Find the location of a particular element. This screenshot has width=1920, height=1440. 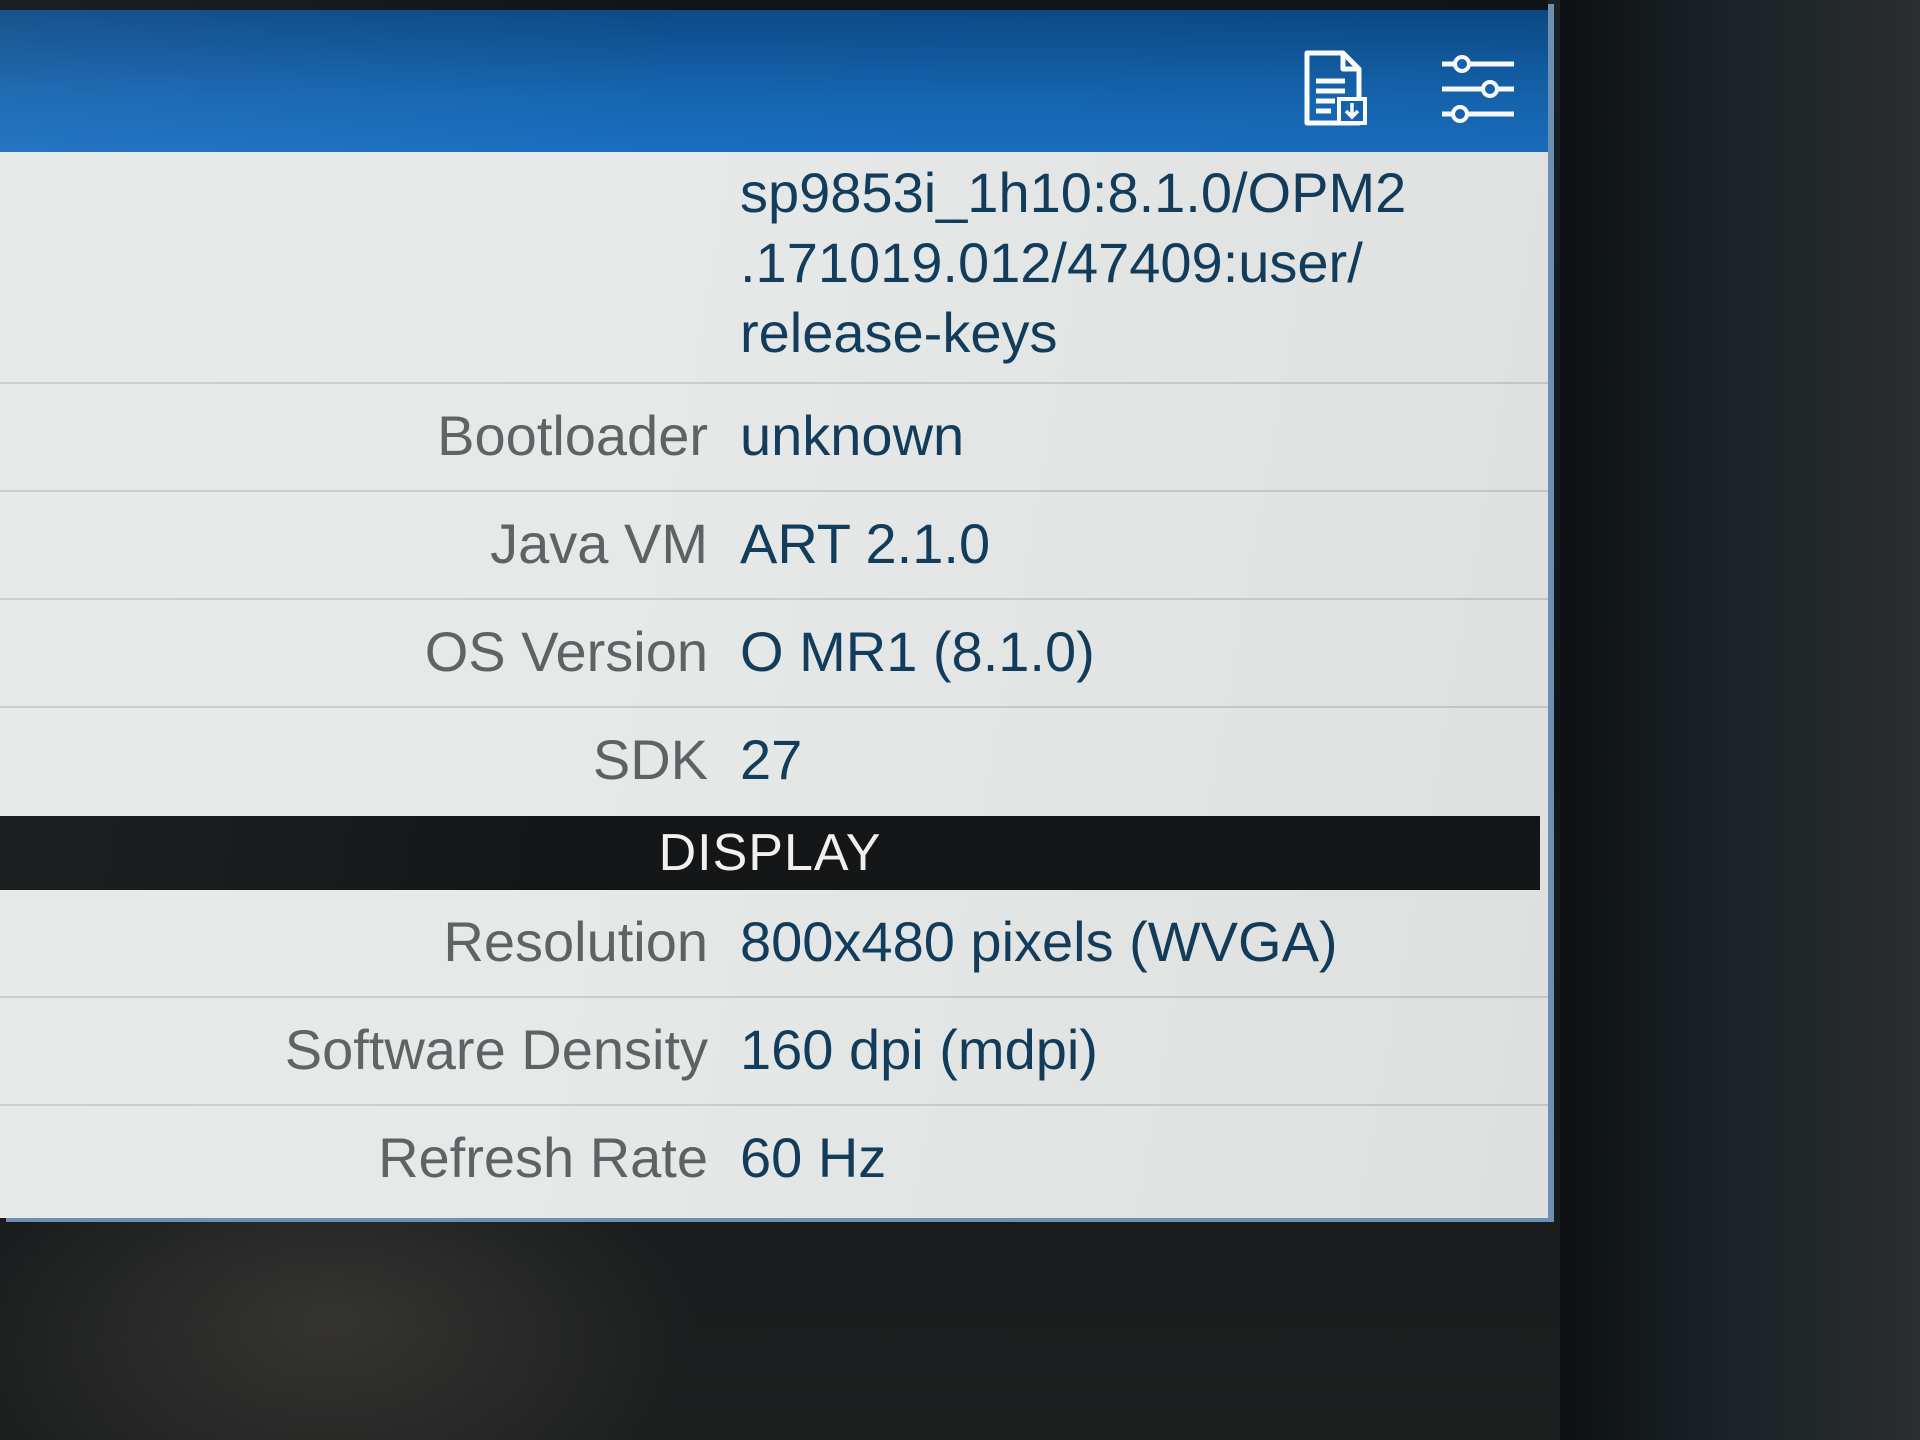

row-label: SDK is located at coordinates (650, 759).